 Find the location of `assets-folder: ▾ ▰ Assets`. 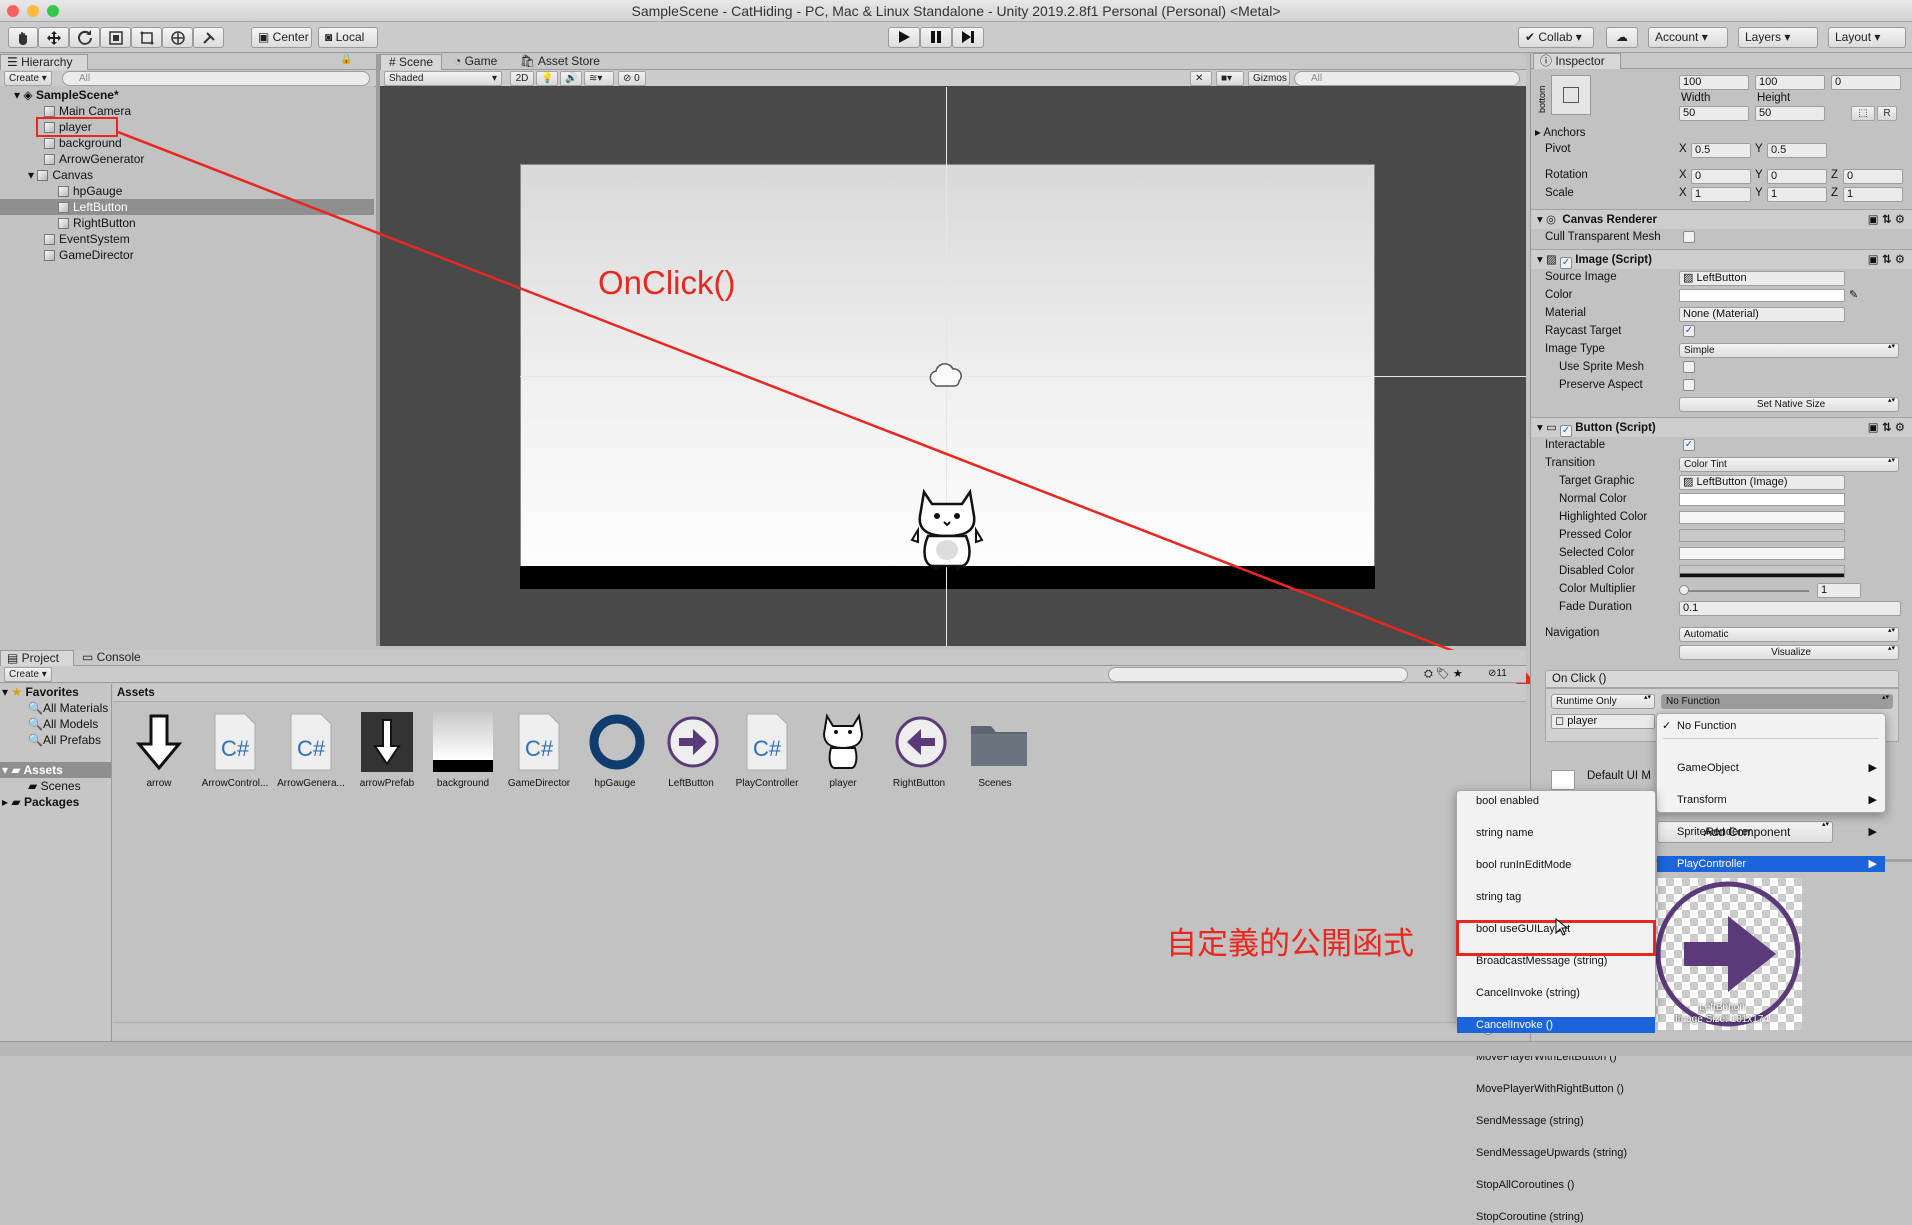

assets-folder: ▾ ▰ Assets is located at coordinates (55, 770).